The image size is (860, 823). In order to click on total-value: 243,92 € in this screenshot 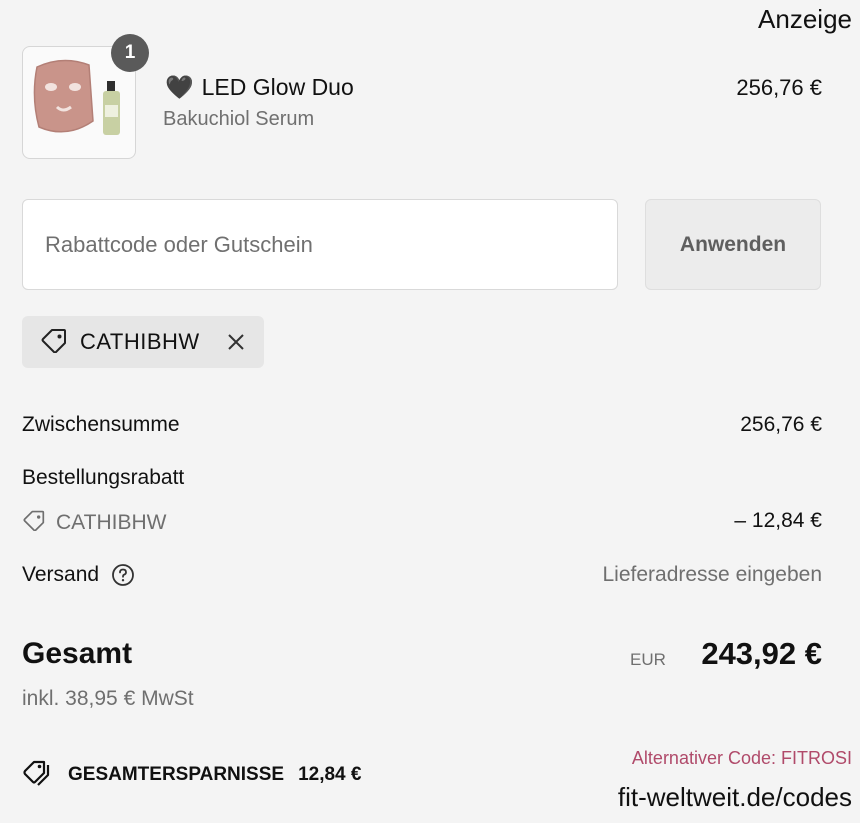, I will do `click(761, 653)`.